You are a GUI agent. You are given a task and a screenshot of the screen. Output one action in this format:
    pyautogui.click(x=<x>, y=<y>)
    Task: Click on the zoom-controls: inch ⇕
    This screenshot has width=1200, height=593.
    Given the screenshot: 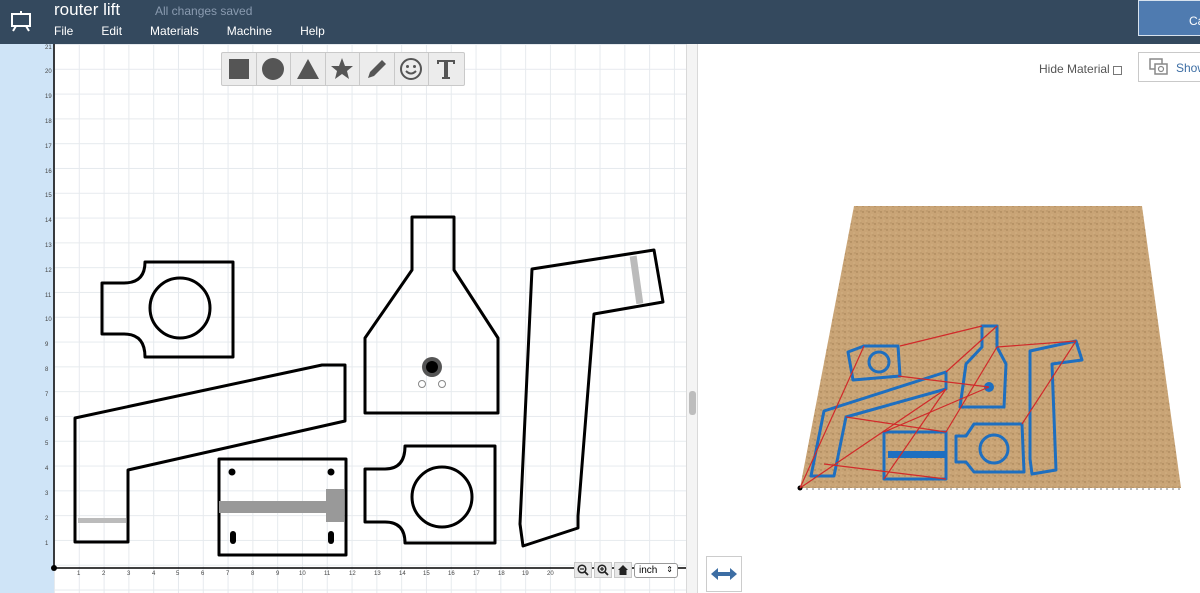 What is the action you would take?
    pyautogui.click(x=626, y=570)
    